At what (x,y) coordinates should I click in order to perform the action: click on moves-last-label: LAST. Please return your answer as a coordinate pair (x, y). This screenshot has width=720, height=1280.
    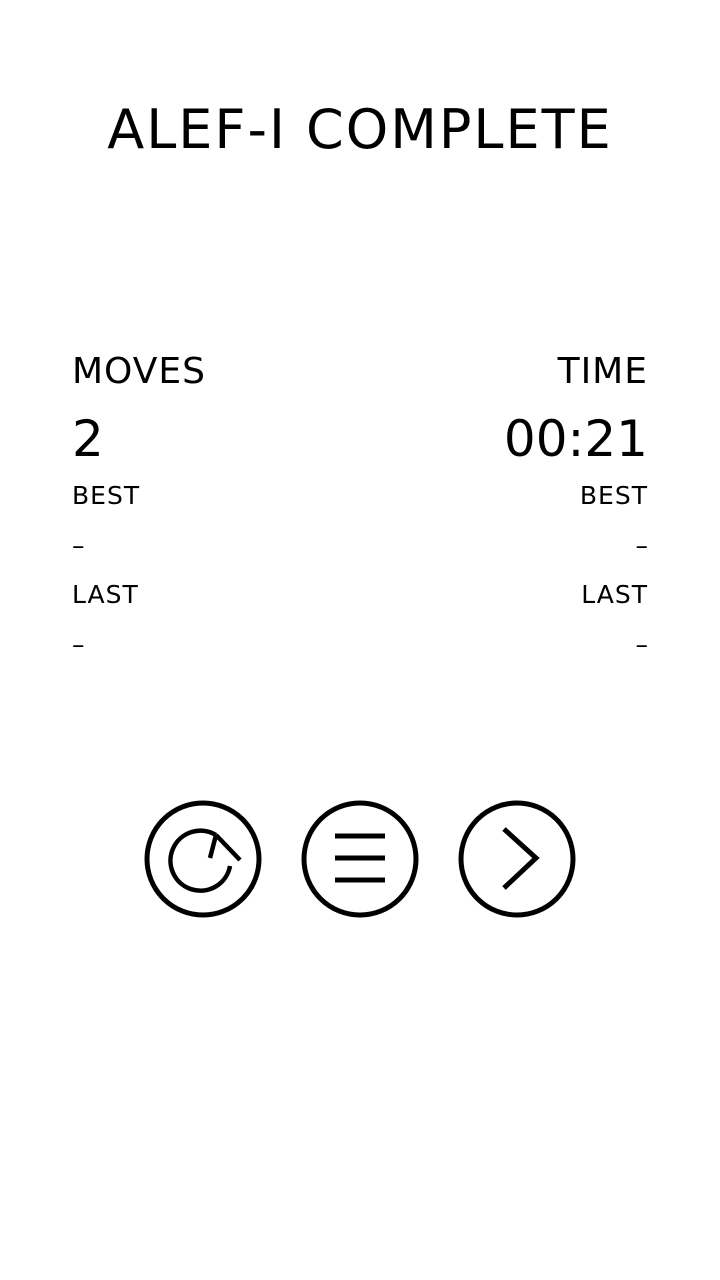
    Looking at the image, I should click on (105, 594).